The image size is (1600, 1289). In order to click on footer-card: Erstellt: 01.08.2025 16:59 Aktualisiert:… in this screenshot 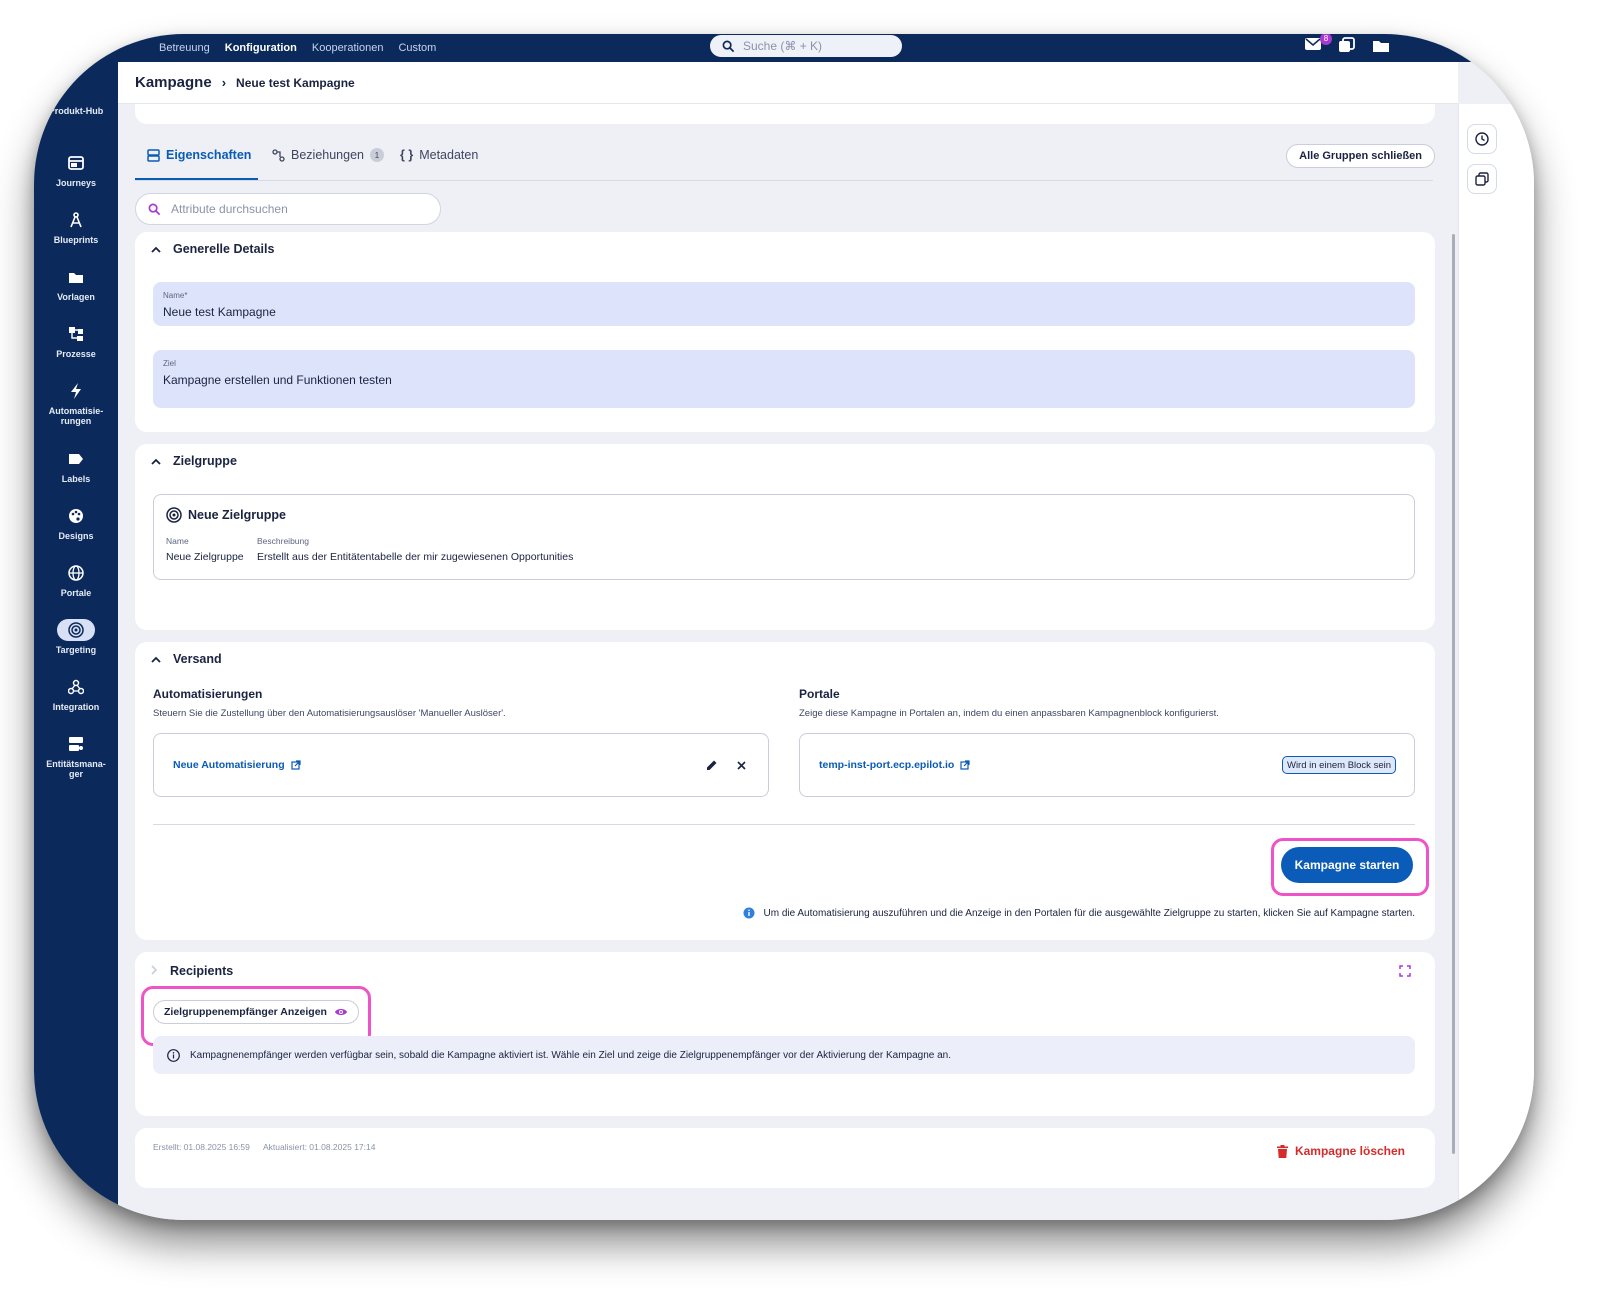, I will do `click(785, 1158)`.